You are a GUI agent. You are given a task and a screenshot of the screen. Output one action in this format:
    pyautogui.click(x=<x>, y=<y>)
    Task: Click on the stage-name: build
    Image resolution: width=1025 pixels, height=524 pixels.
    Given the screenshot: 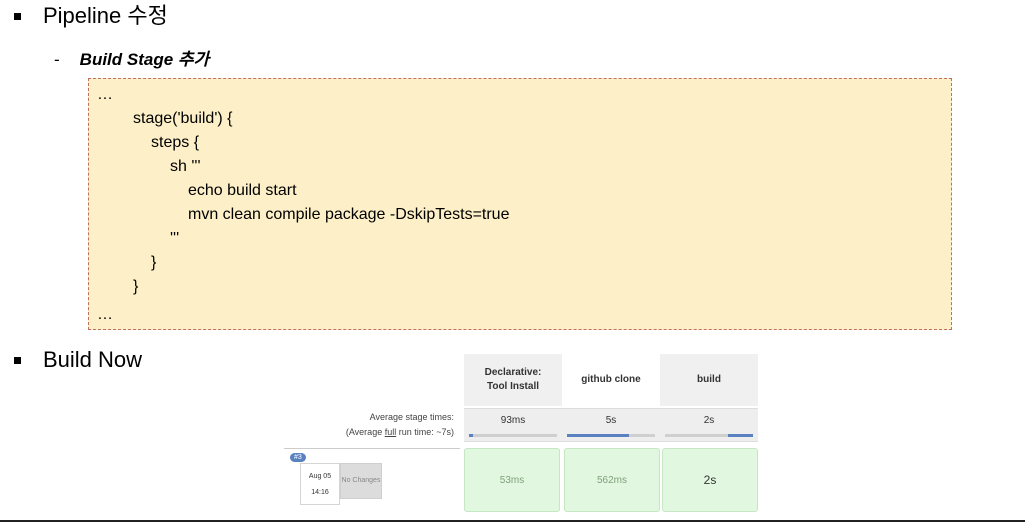 What is the action you would take?
    pyautogui.click(x=709, y=379)
    